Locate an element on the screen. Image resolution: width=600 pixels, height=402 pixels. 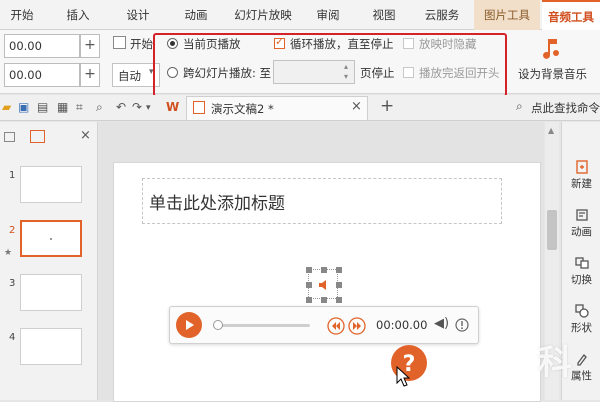
slide-thumbnail-selected is located at coordinates (51, 238).